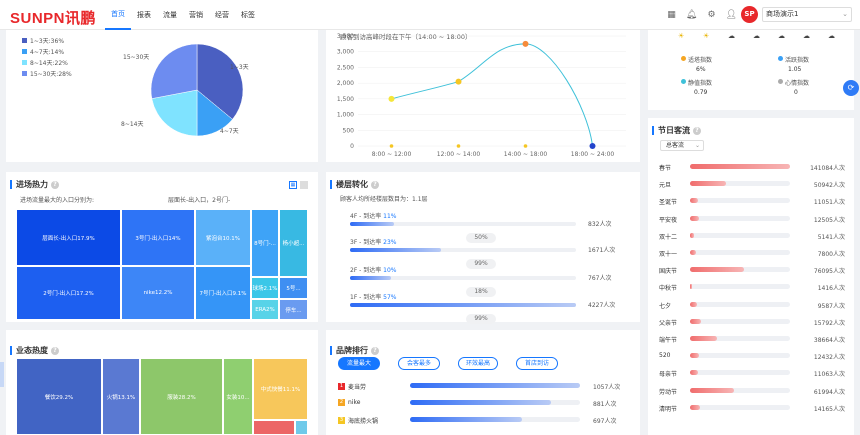 This screenshot has height=435, width=860. I want to click on treemap-cell: 餐饮29.2%, so click(59, 396).